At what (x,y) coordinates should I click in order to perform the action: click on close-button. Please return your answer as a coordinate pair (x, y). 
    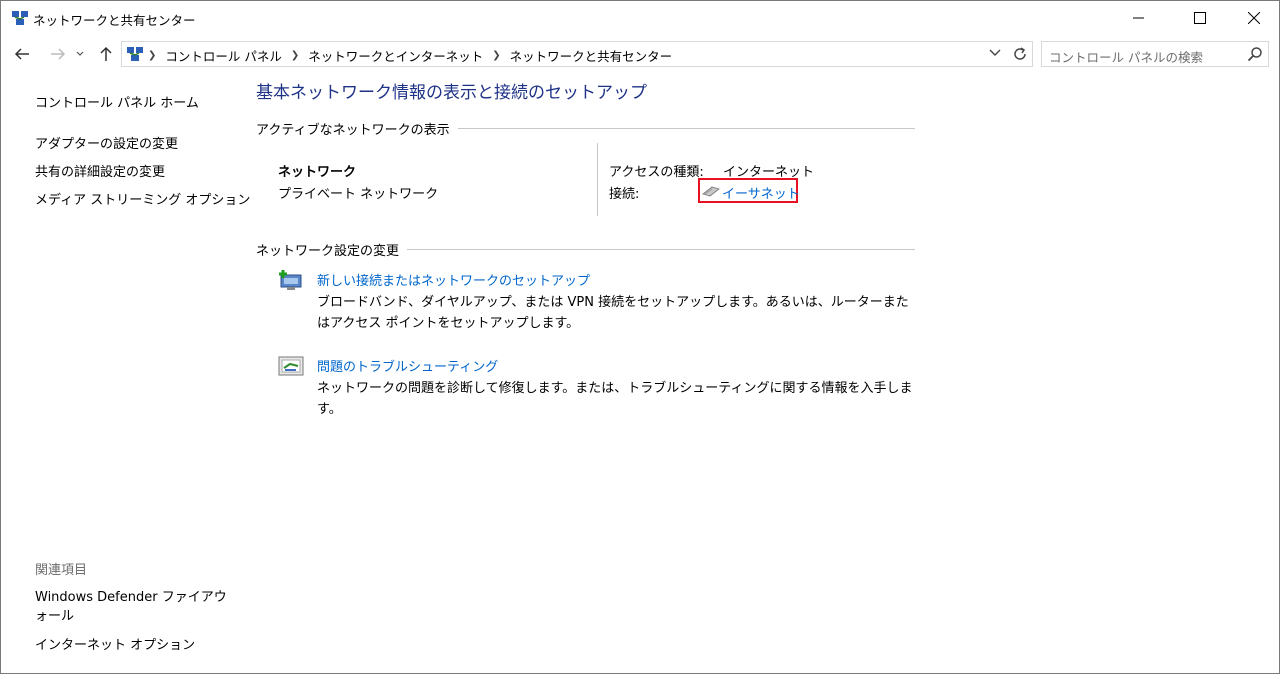
    Looking at the image, I should click on (1254, 18).